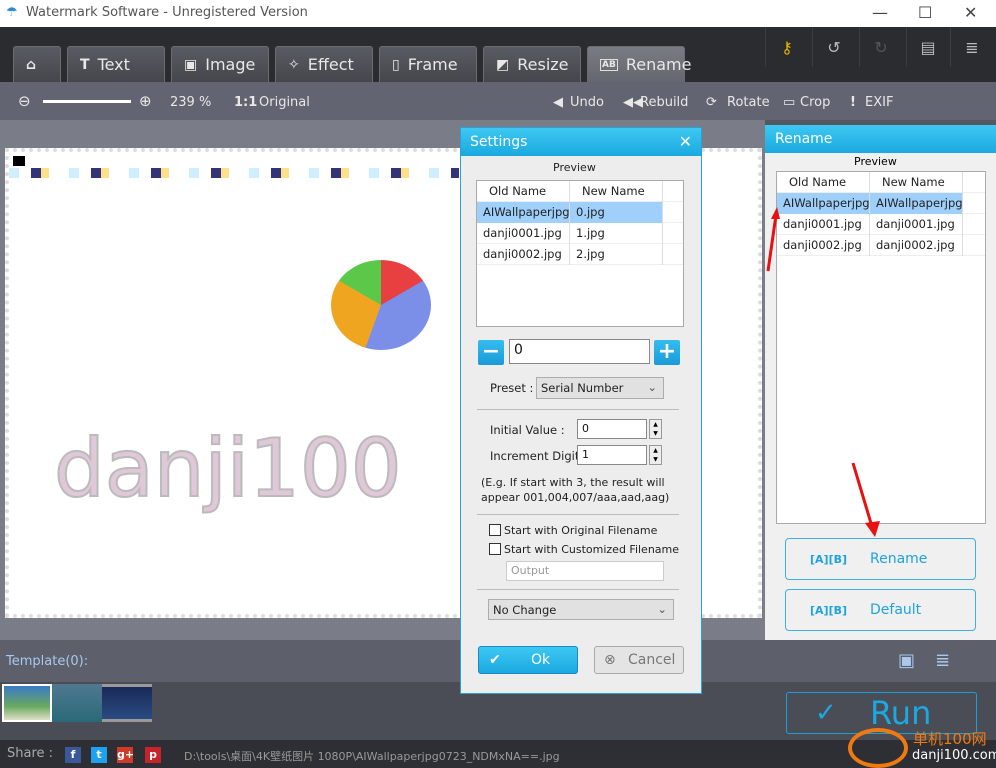 The height and width of the screenshot is (768, 996). I want to click on case-select: No Change ⌄, so click(581, 609).